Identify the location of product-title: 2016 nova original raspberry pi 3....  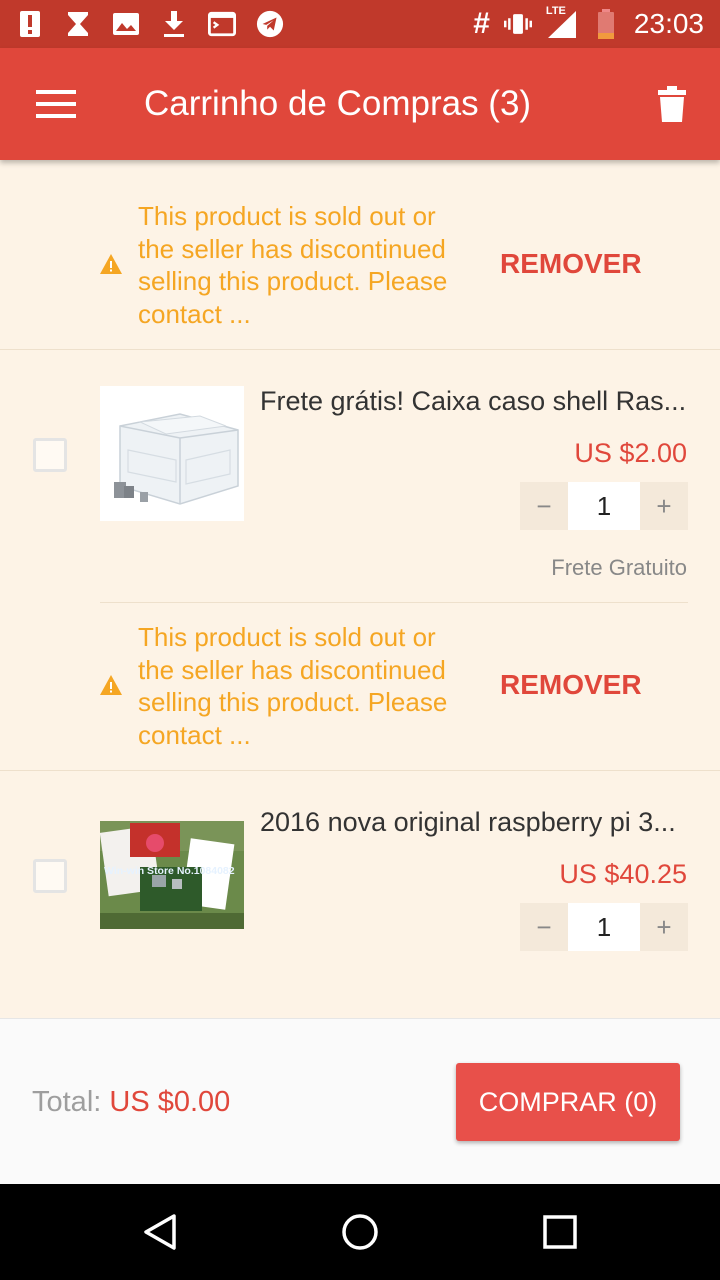
(475, 822).